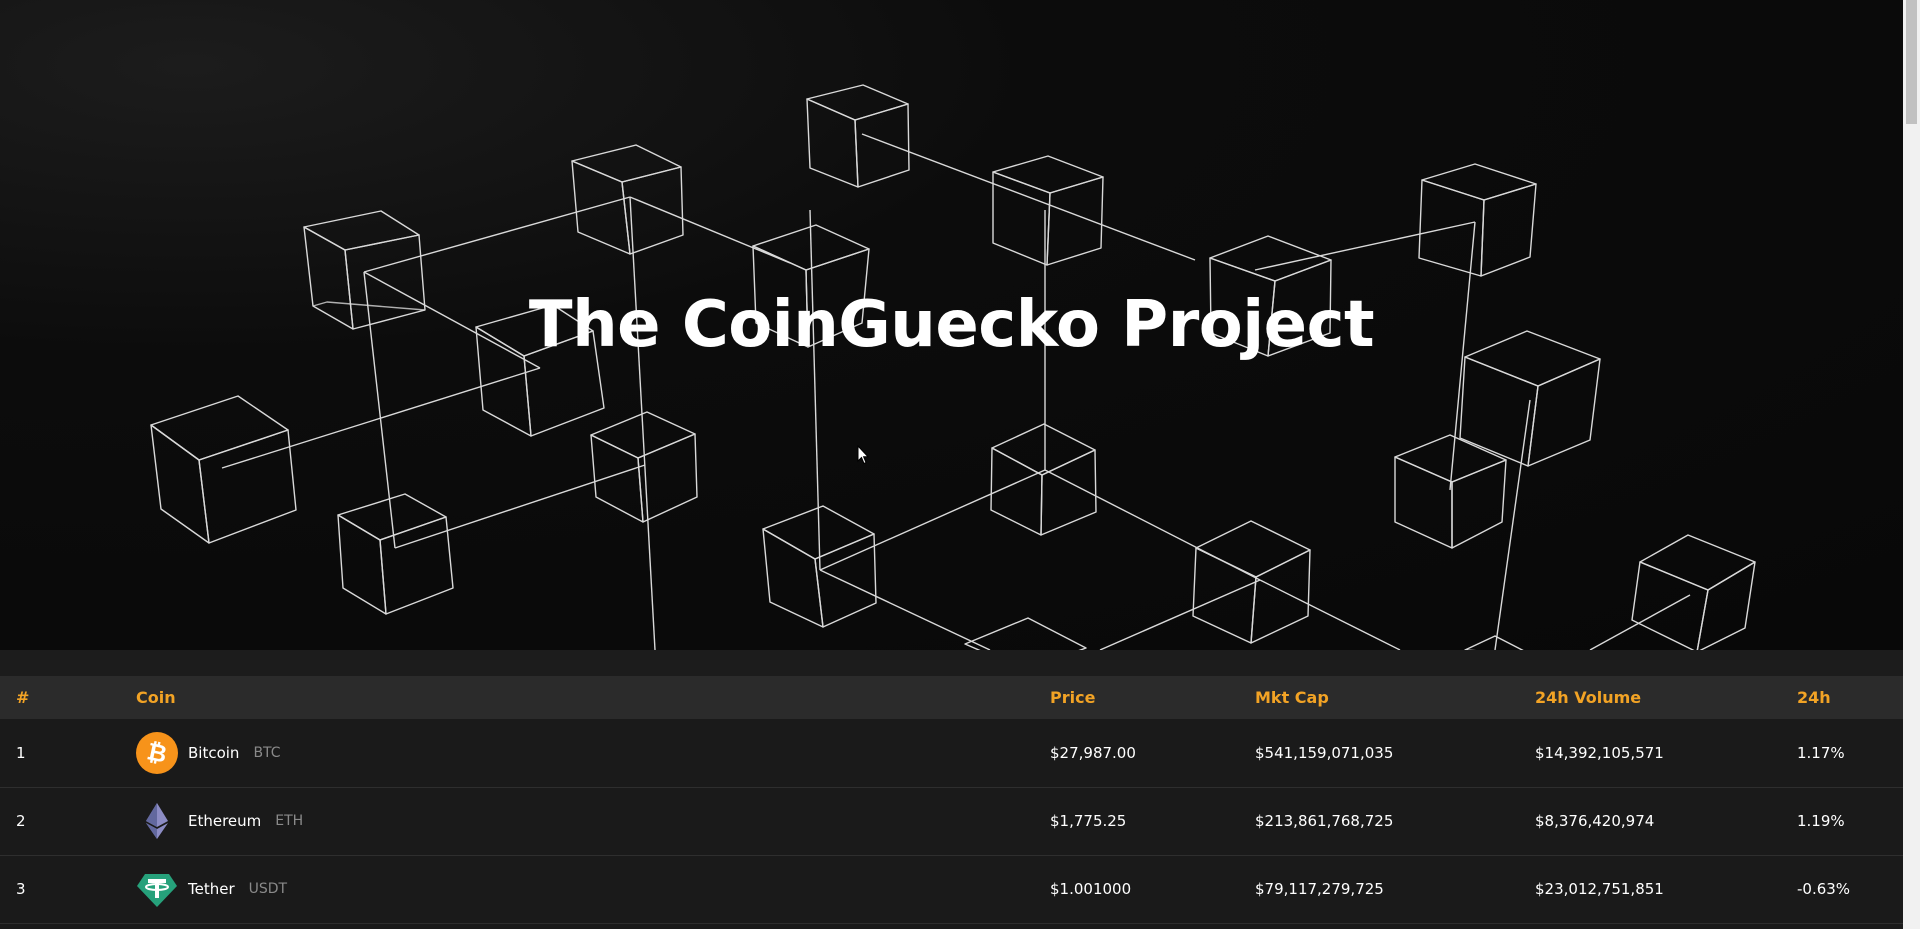 This screenshot has height=929, width=1920. Describe the element at coordinates (225, 821) in the screenshot. I see `coin-name: Ethereum` at that location.